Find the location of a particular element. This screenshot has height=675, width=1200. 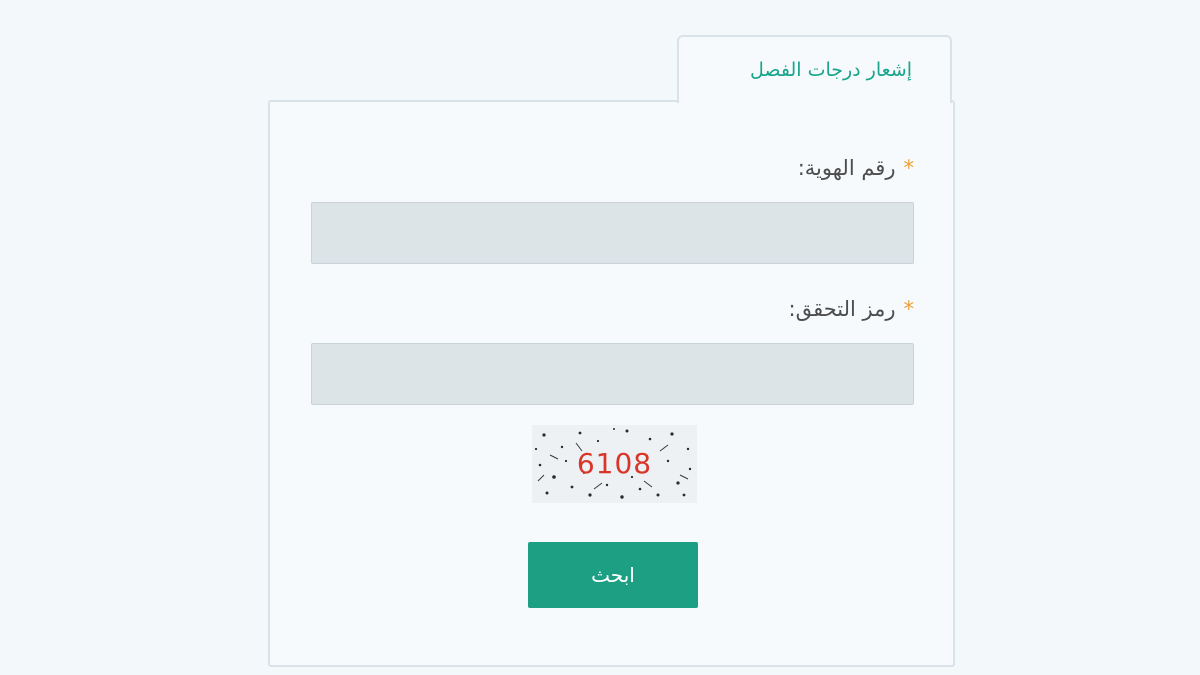

tab-grades-notice: إشعار درجات الفصل is located at coordinates (814, 69).